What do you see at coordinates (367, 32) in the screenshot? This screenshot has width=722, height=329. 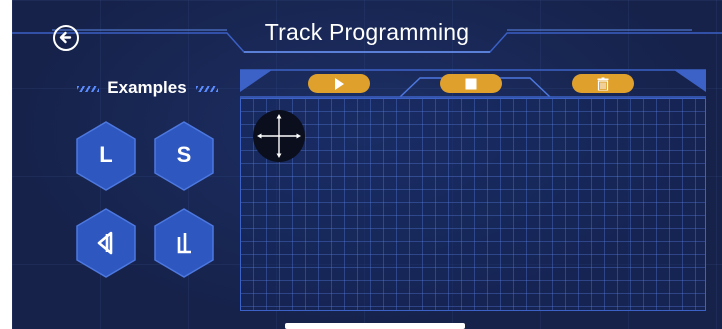 I see `page-title: Track Programming` at bounding box center [367, 32].